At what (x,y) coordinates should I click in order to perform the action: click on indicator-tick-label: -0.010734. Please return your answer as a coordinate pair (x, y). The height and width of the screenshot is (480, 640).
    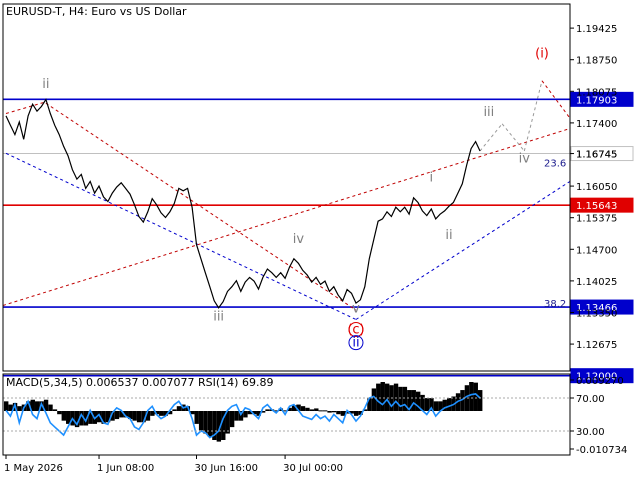
    Looking at the image, I should click on (601, 450).